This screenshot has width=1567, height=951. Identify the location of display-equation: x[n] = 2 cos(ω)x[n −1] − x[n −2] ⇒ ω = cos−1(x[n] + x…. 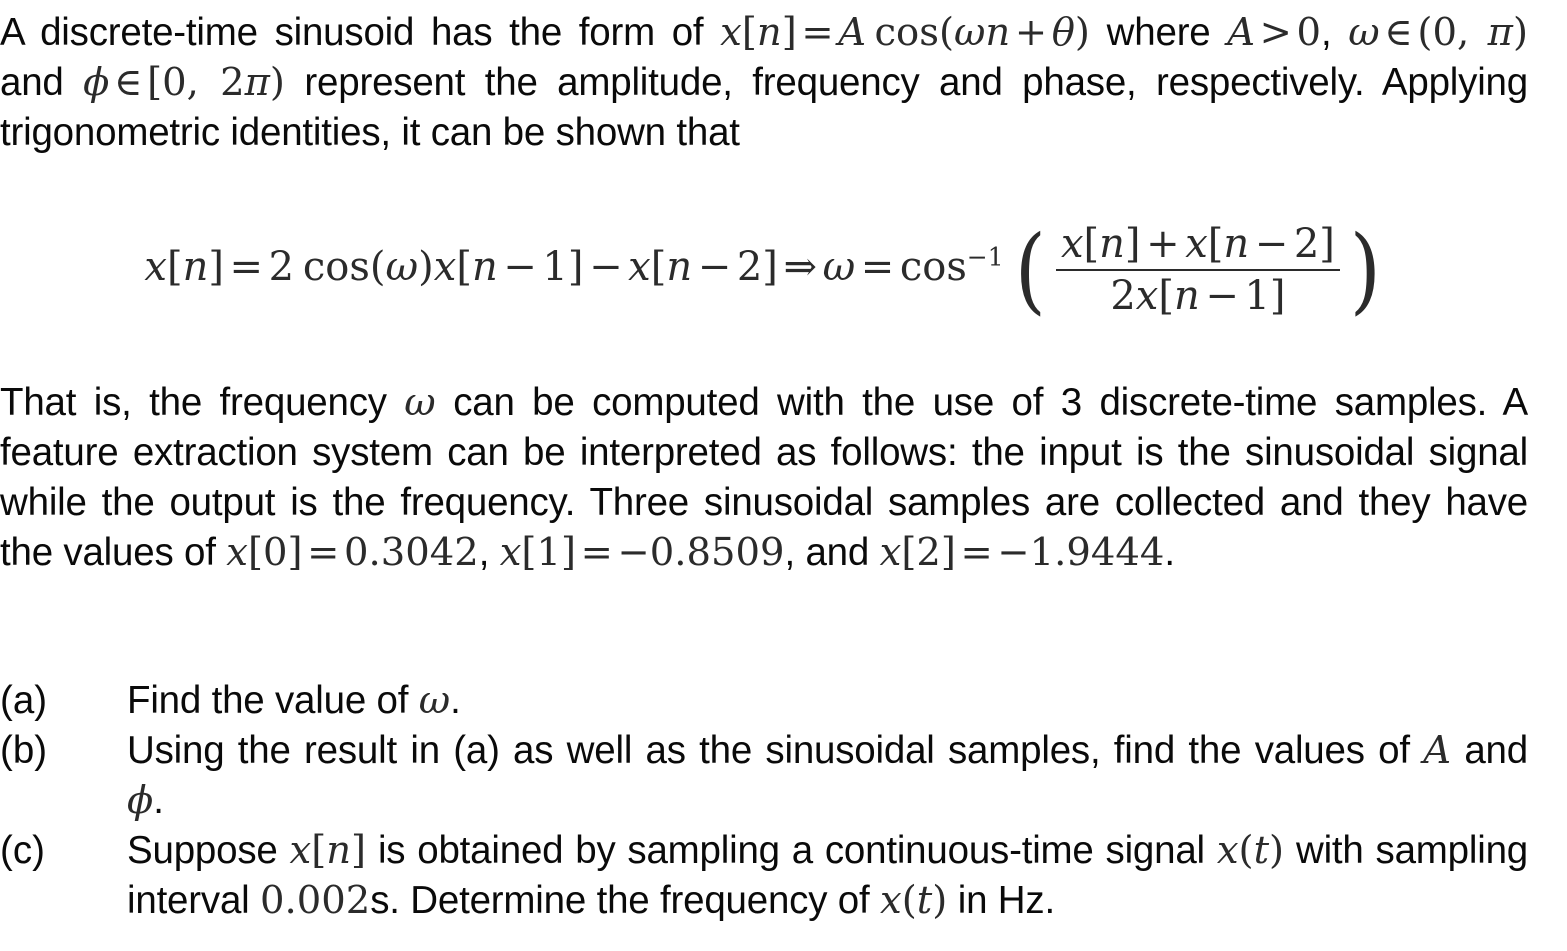
(763, 270).